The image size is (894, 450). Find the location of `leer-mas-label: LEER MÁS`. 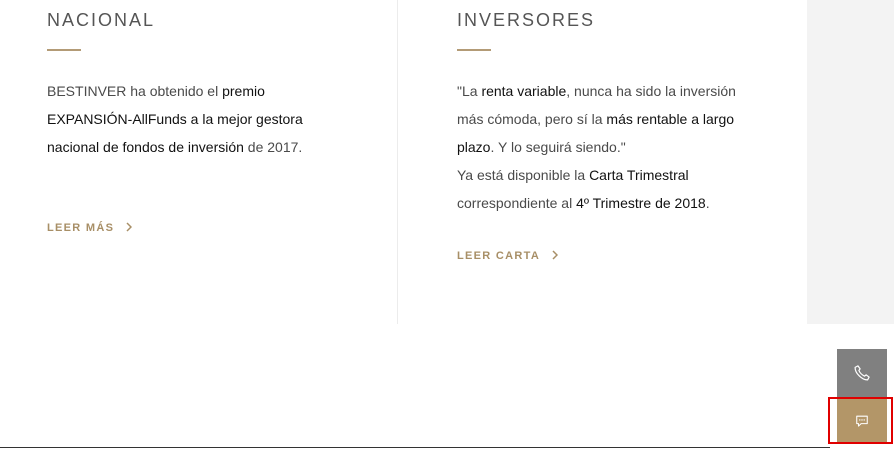

leer-mas-label: LEER MÁS is located at coordinates (81, 228).